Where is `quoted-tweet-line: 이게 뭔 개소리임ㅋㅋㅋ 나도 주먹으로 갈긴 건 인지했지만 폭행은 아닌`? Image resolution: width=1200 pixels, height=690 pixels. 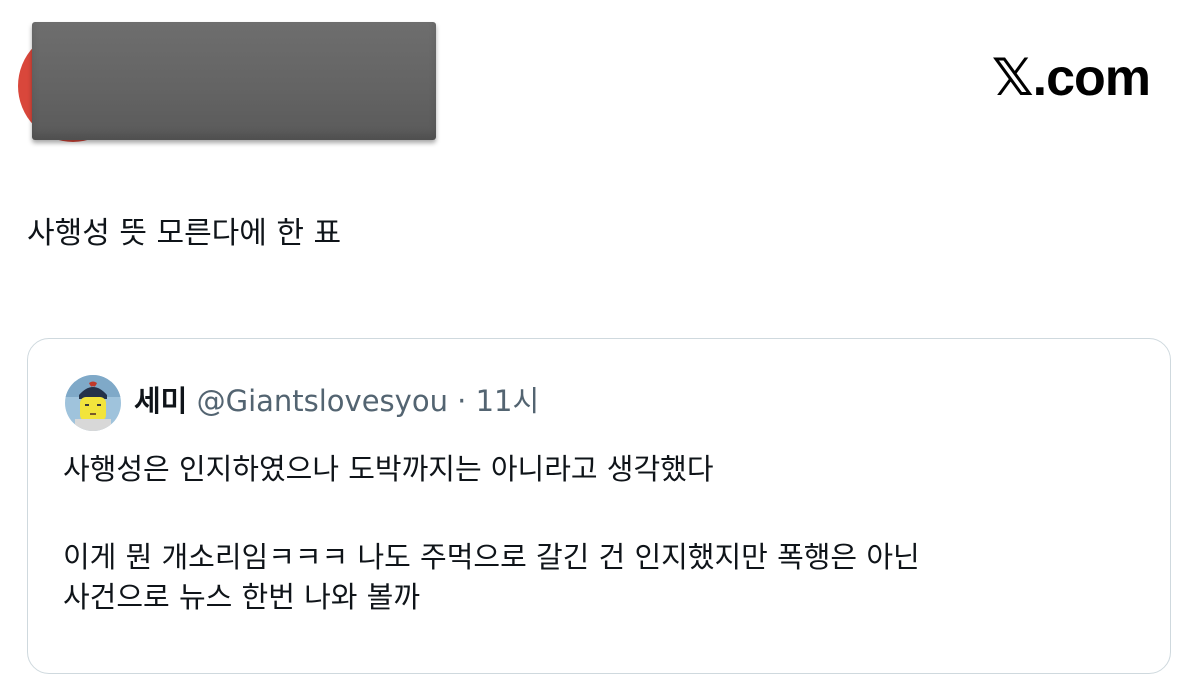
quoted-tweet-line: 이게 뭔 개소리임ㅋㅋㅋ 나도 주먹으로 갈긴 건 인지했지만 폭행은 아닌 is located at coordinates (491, 557).